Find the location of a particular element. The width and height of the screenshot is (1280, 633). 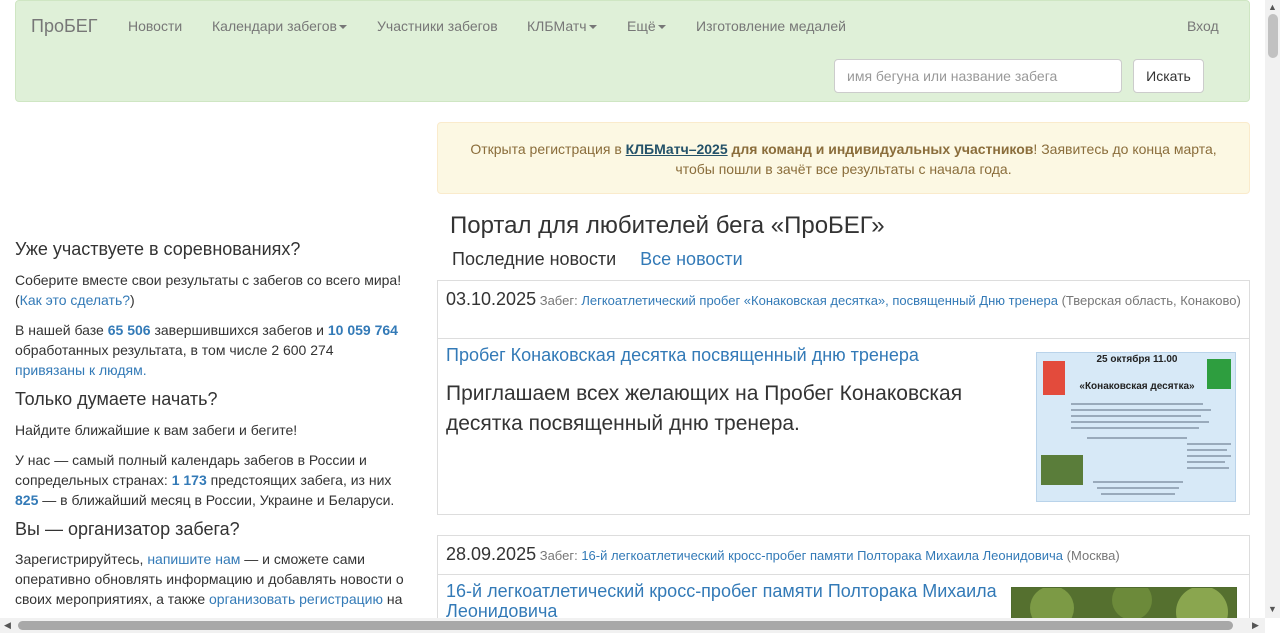

horizontal-scroll-thumb is located at coordinates (625, 625).